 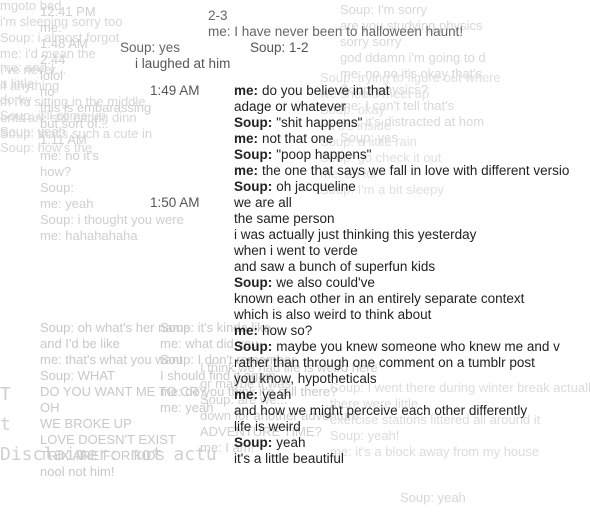 I want to click on background-chat-line: 12:41 PM, so click(x=68, y=11).